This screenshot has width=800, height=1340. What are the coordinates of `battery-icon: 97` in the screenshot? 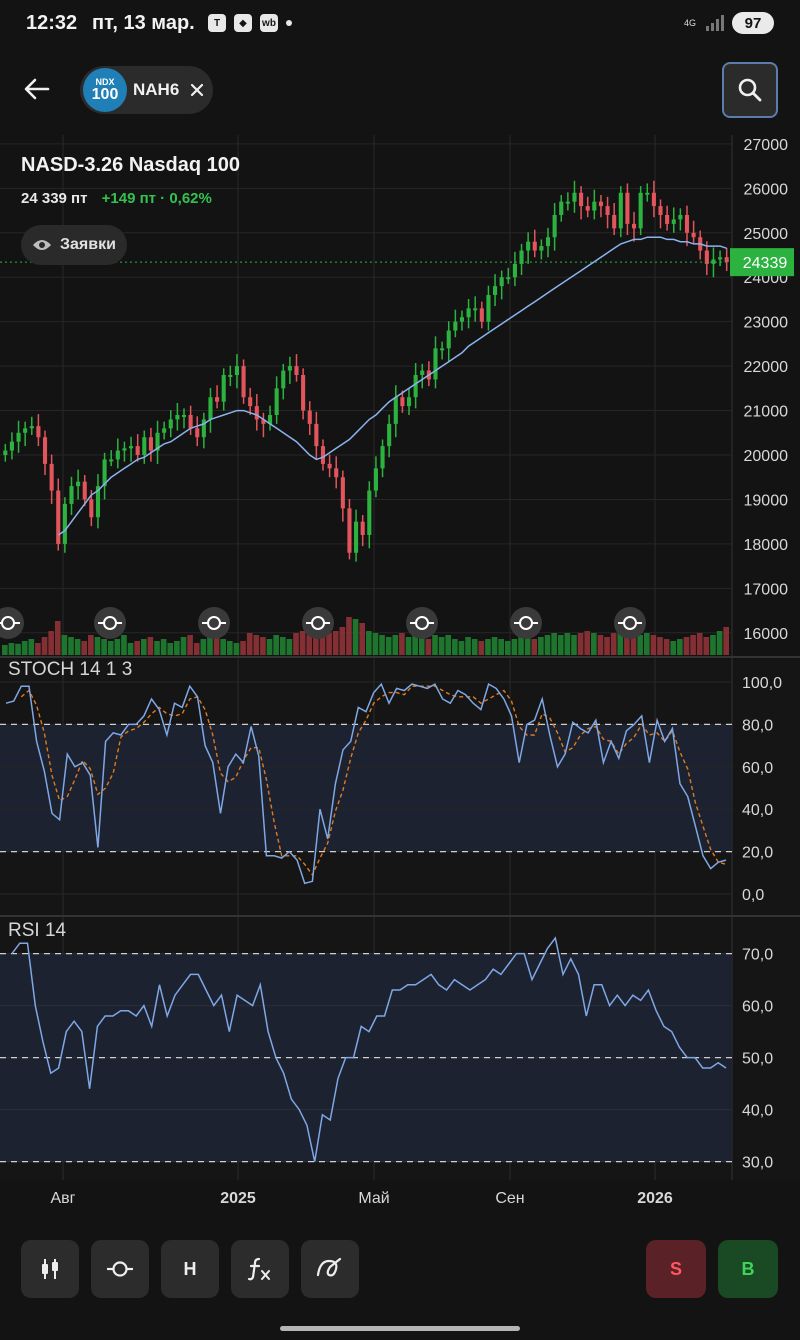 It's located at (753, 23).